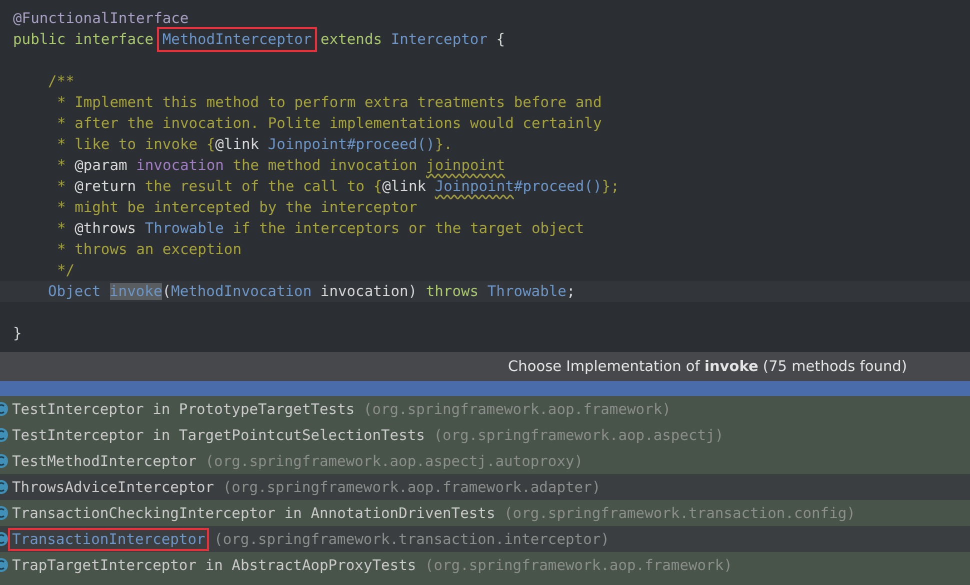  I want to click on package-name: (org.springframework.transaction.interceptor), so click(412, 539).